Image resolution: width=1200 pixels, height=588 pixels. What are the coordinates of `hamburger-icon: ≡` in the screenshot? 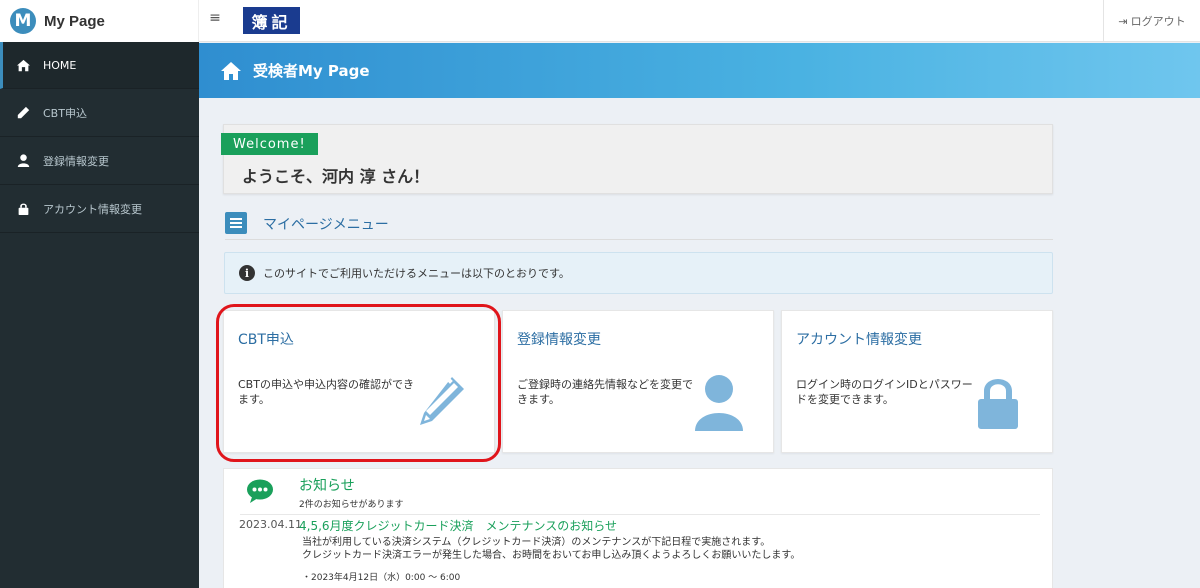 It's located at (215, 18).